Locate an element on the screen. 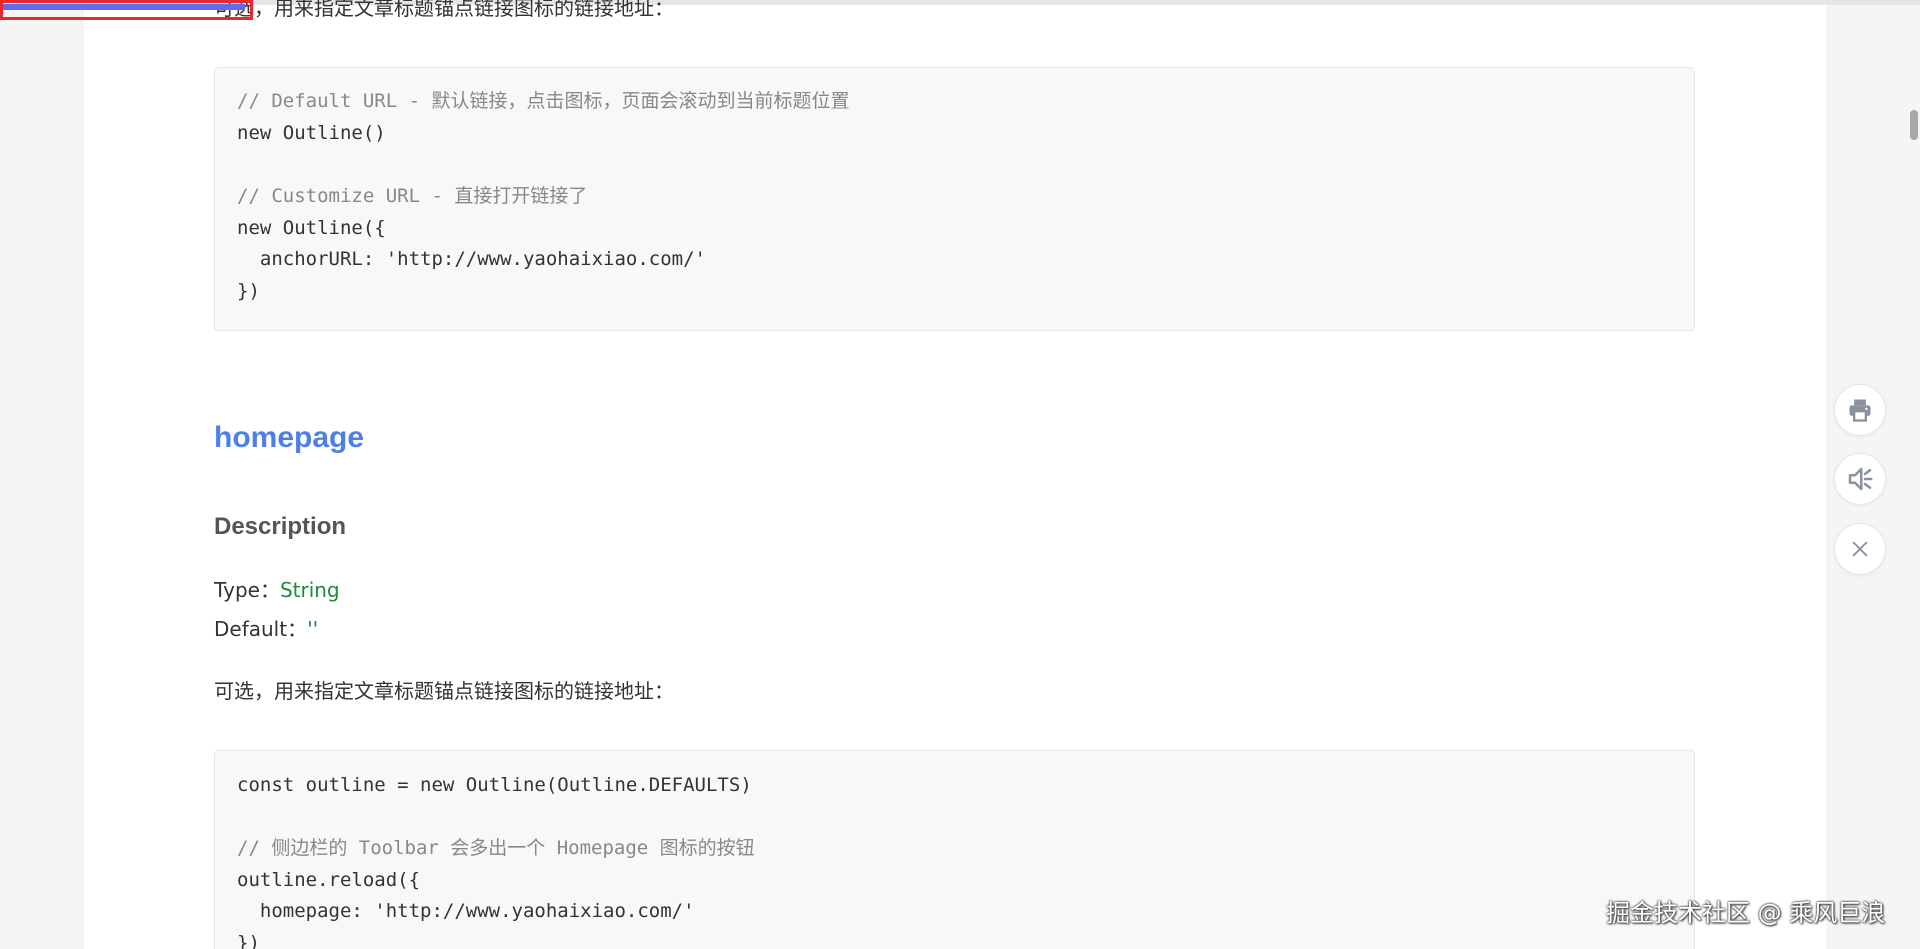 This screenshot has width=1920, height=949. default-line: Default：'' is located at coordinates (266, 629).